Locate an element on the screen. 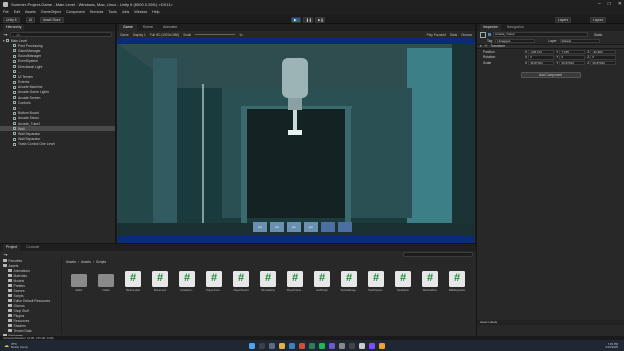 The width and height of the screenshot is (624, 351). game-mode-dropdown: Game is located at coordinates (124, 35).